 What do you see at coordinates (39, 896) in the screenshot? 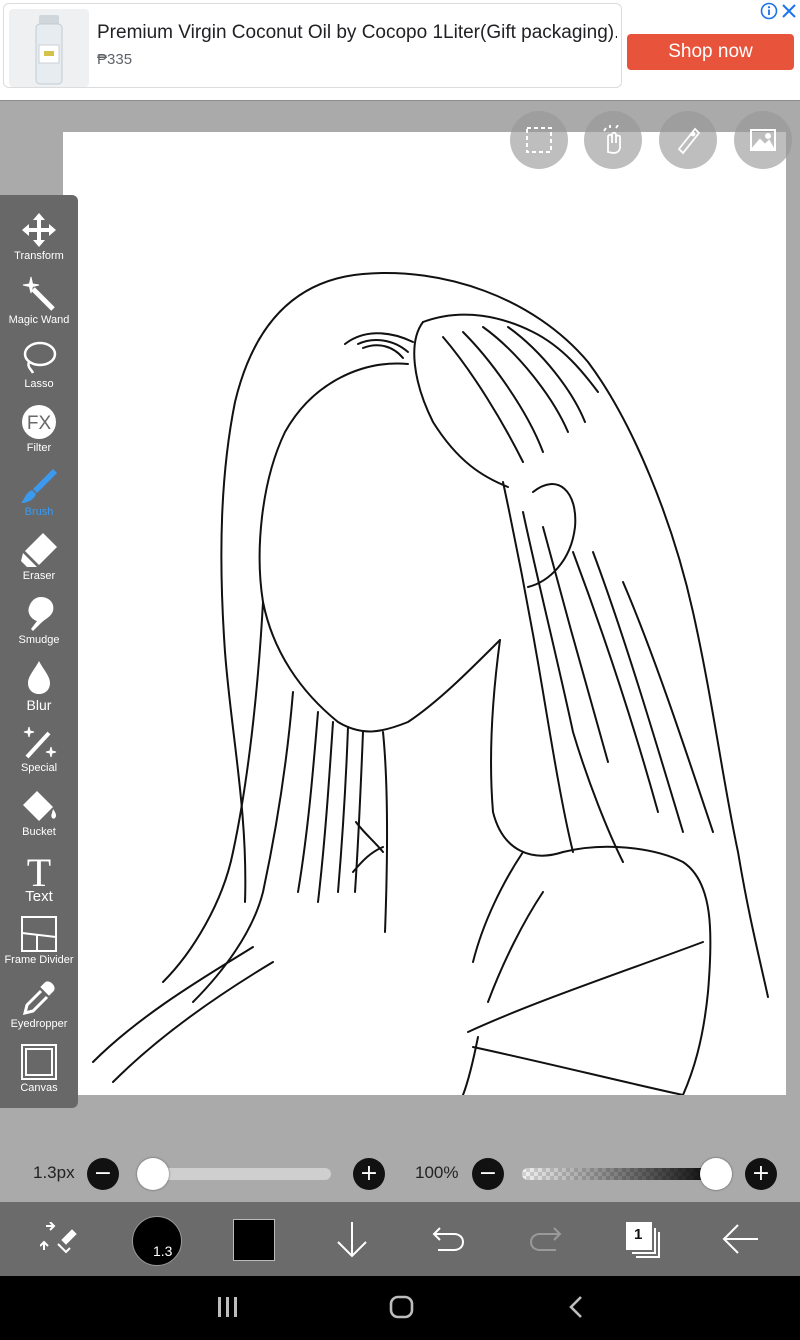
I see `tool-label: Text` at bounding box center [39, 896].